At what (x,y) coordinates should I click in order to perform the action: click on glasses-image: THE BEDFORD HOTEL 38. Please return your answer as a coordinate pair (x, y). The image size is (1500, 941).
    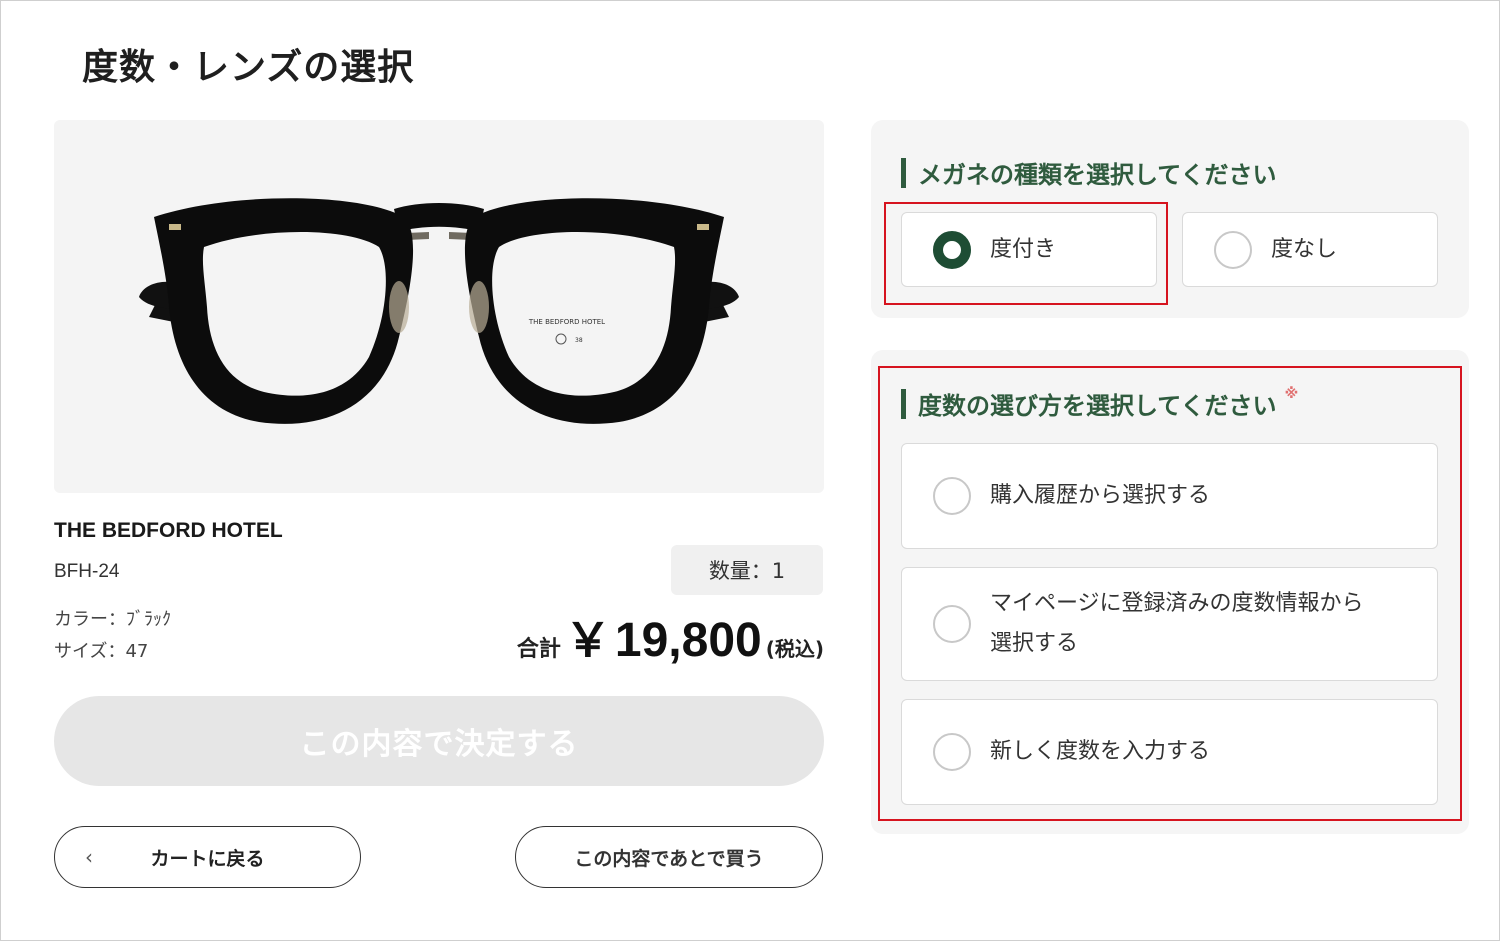
    Looking at the image, I should click on (439, 310).